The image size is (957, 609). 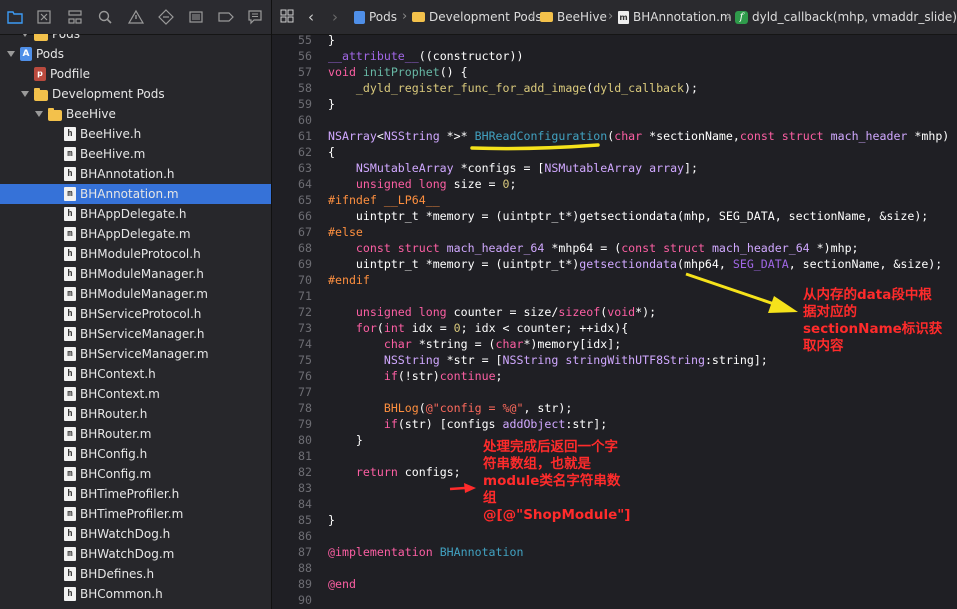 What do you see at coordinates (331, 520) in the screenshot?
I see `code-token: }` at bounding box center [331, 520].